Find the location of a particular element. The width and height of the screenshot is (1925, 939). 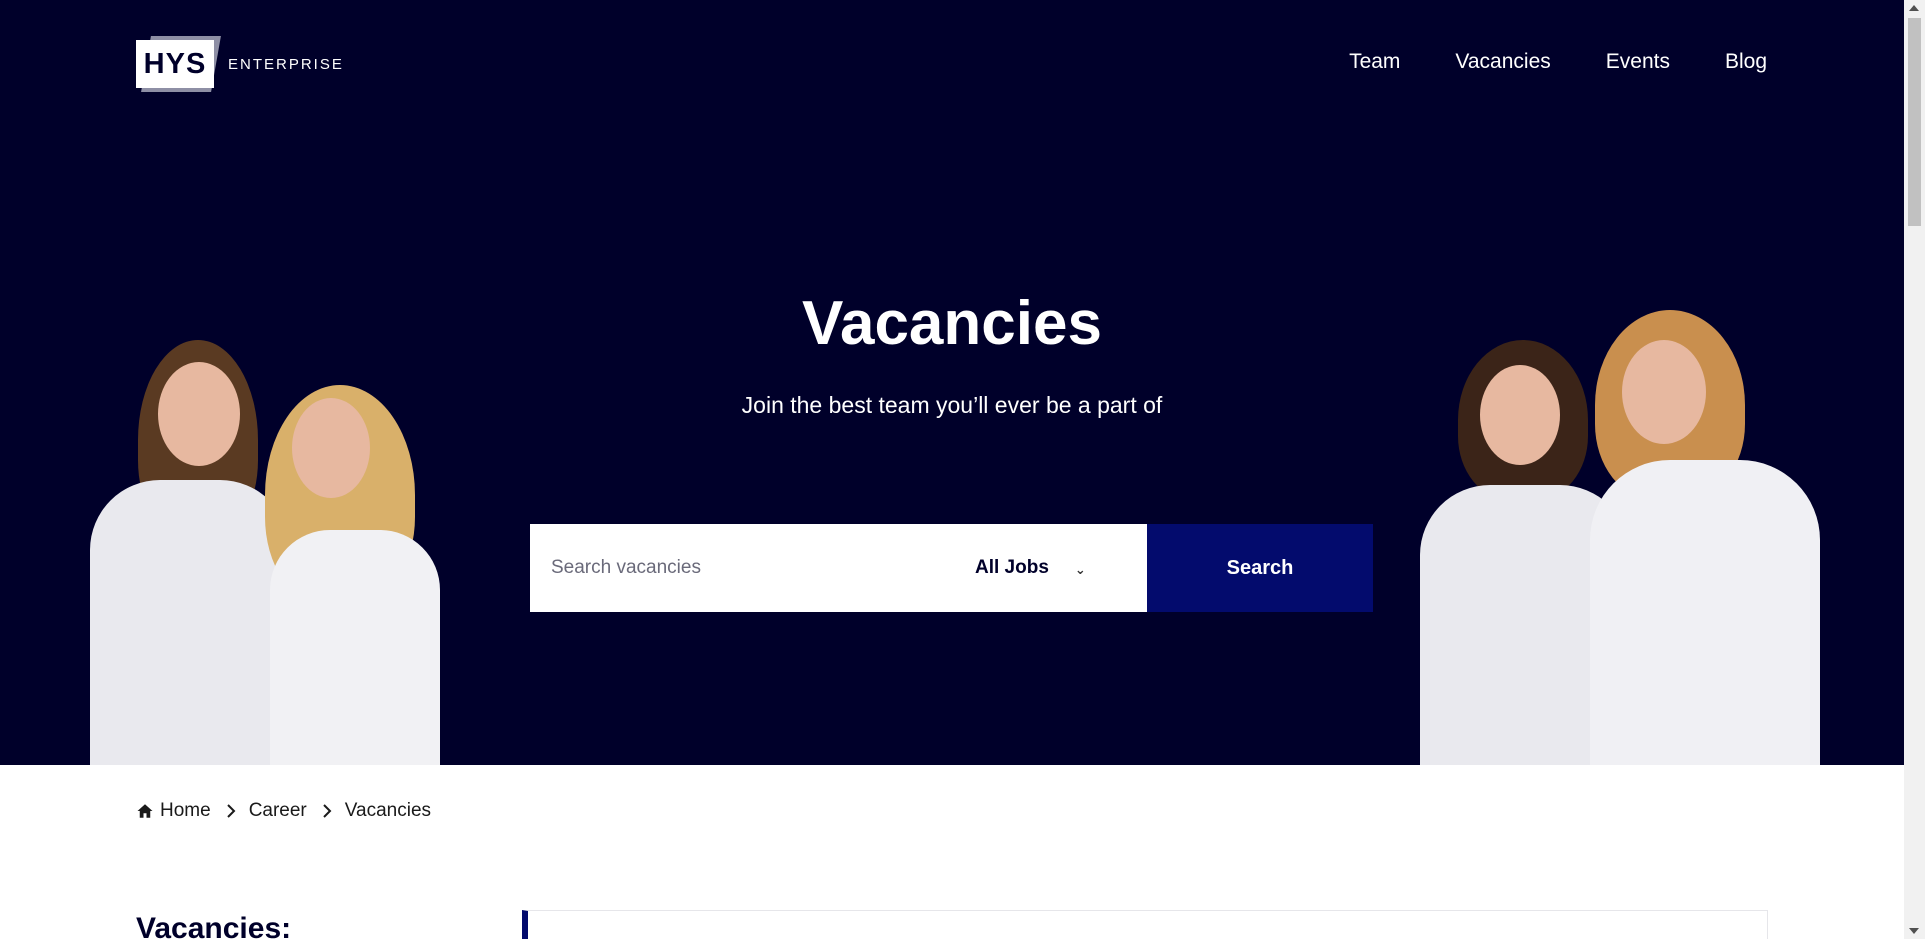

logo-text: HYS is located at coordinates (175, 64).